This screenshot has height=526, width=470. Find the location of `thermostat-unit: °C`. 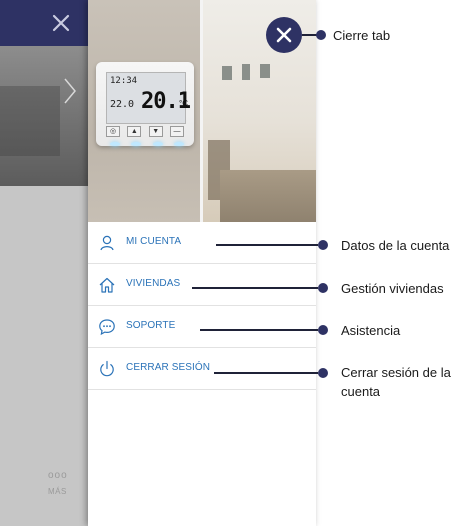

thermostat-unit: °C is located at coordinates (183, 103).